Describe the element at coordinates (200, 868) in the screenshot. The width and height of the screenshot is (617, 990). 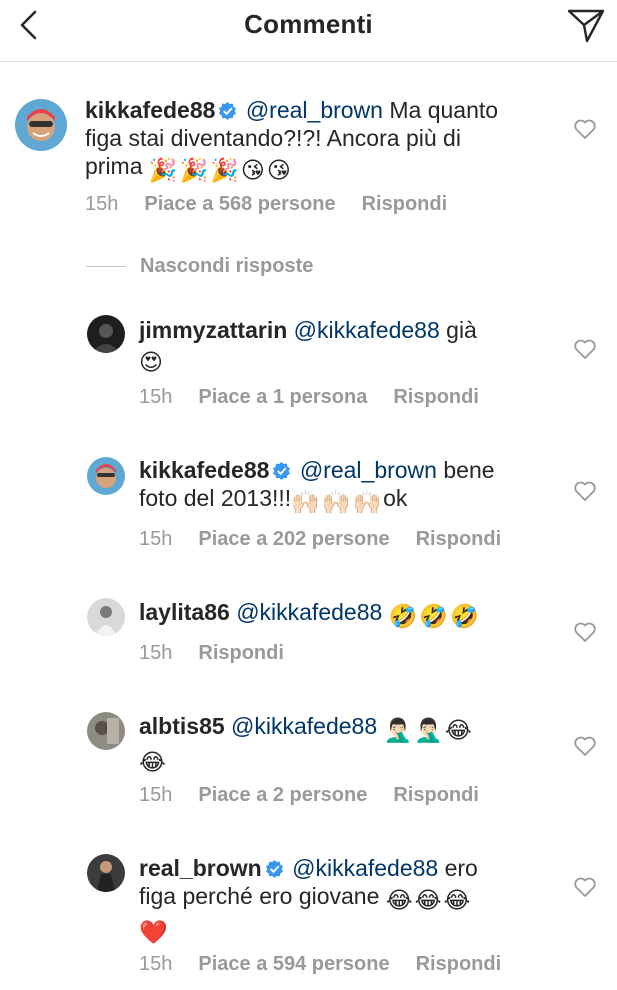
I see `comment-username: real_brown` at that location.